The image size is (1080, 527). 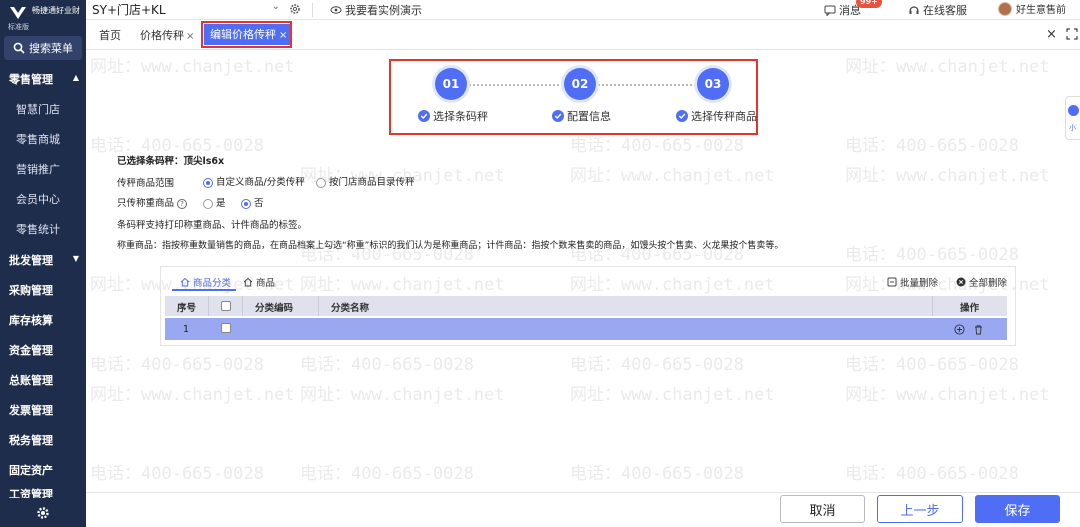 I want to click on tab-goods: 商品, so click(x=259, y=282).